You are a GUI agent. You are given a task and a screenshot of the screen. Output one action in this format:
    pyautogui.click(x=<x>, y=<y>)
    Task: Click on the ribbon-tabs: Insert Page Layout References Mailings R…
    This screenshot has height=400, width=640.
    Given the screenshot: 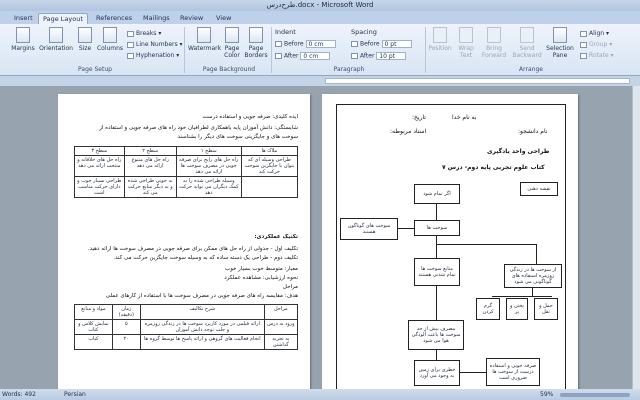 What is the action you would take?
    pyautogui.click(x=320, y=17)
    